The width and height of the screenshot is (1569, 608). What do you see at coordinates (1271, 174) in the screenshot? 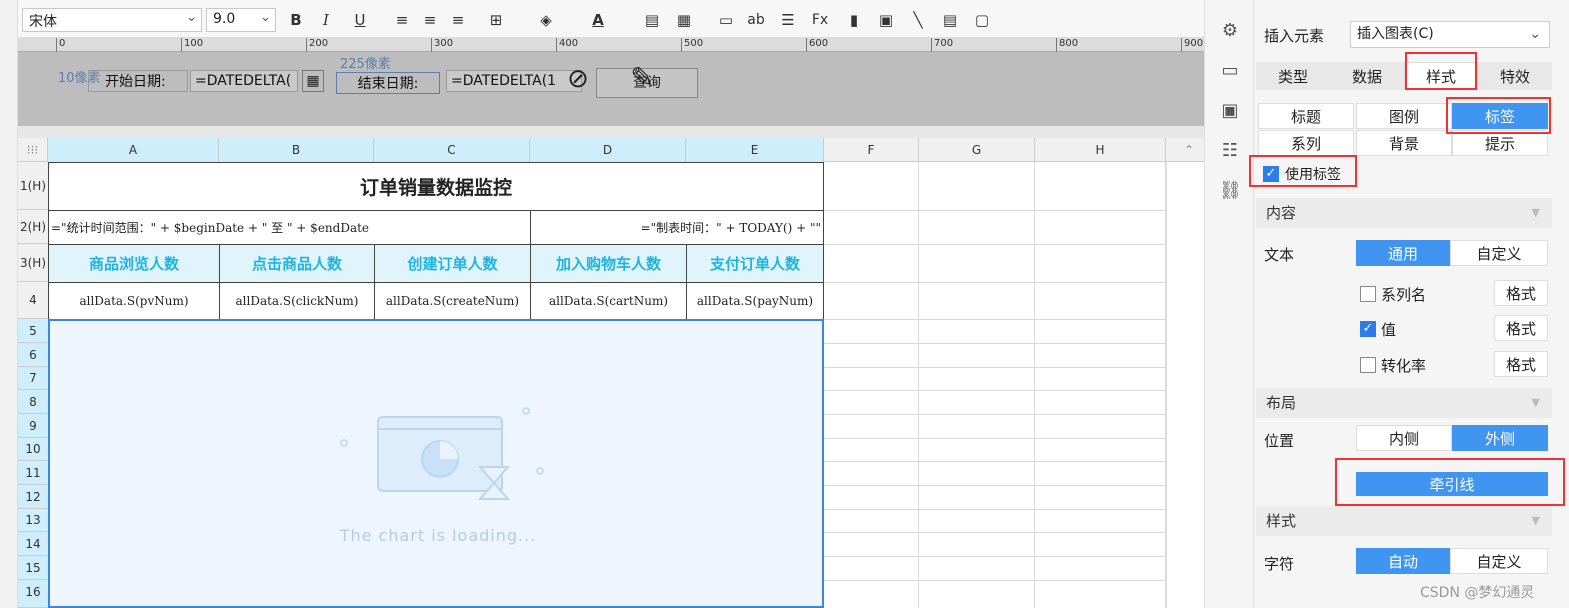
I see `use-label-checkbox: ✓` at bounding box center [1271, 174].